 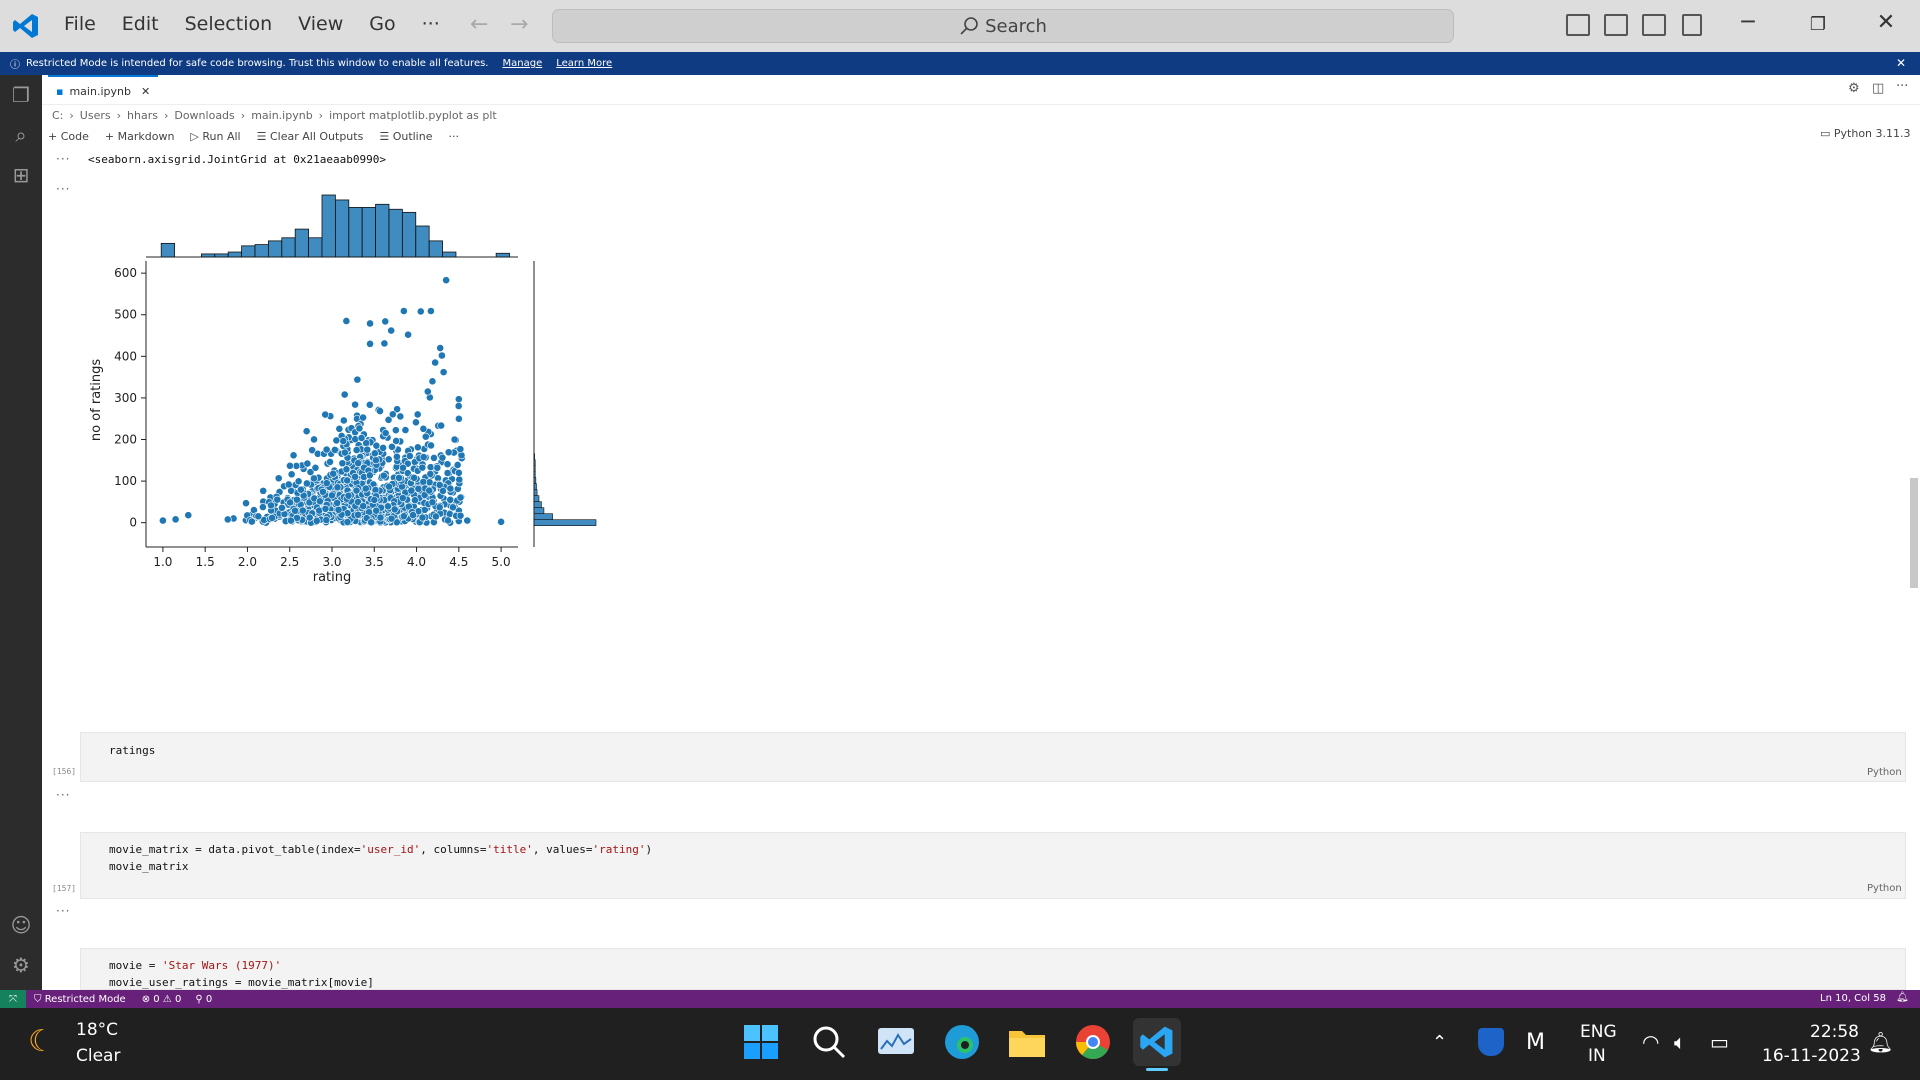 What do you see at coordinates (21, 925) in the screenshot?
I see `accounts-icon: ☺` at bounding box center [21, 925].